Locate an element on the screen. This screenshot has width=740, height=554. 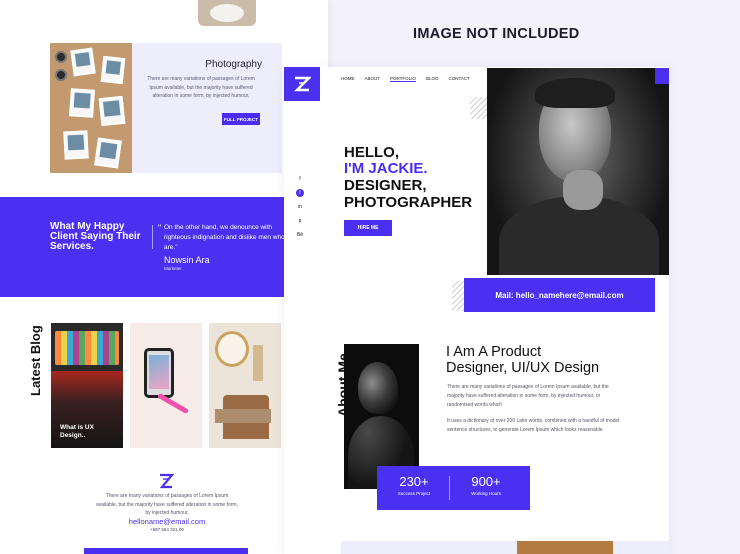
logo-button is located at coordinates (302, 84).